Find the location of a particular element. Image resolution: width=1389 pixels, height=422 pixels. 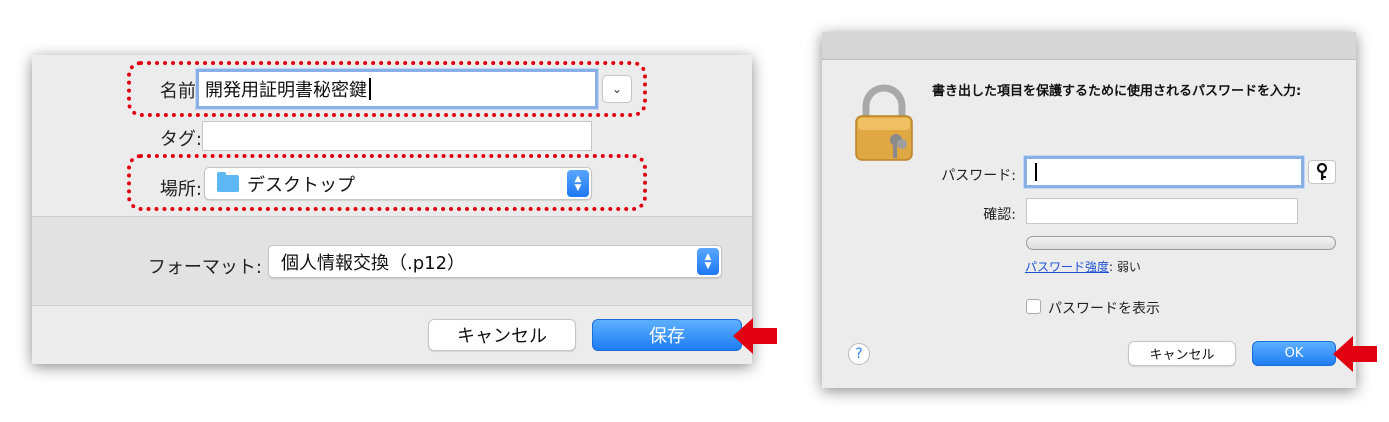

lock-icon is located at coordinates (884, 122).